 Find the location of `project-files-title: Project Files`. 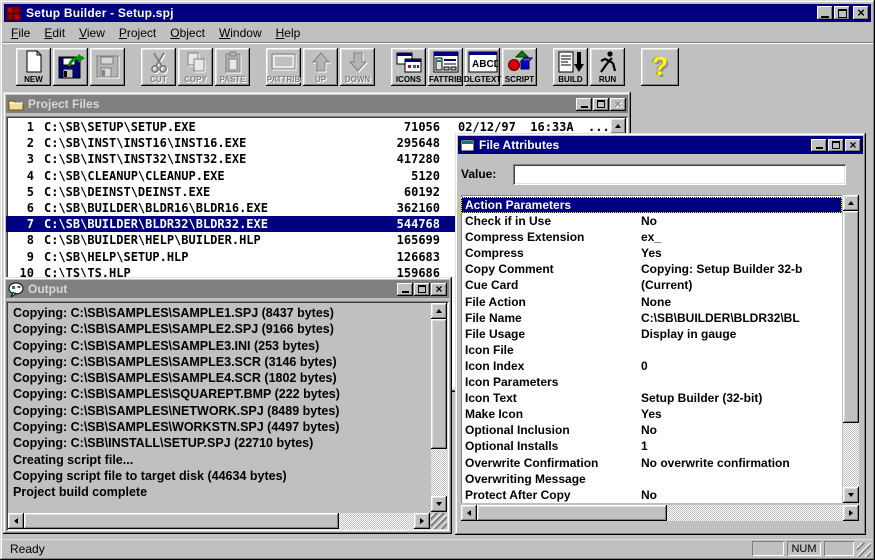

project-files-title: Project Files is located at coordinates (64, 104).